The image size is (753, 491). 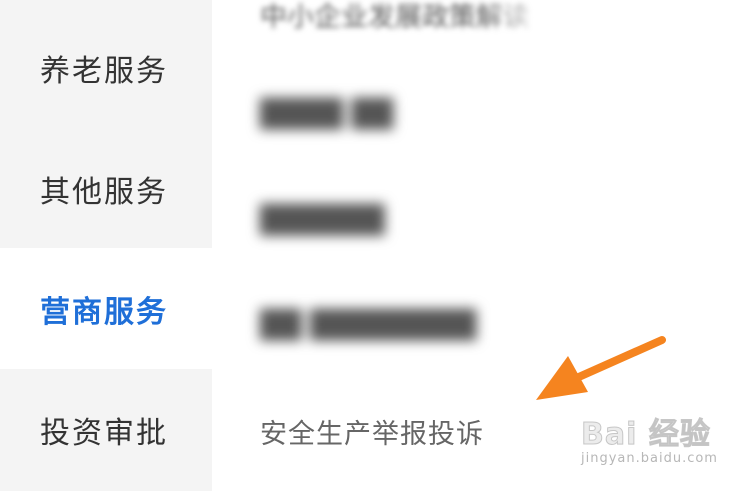 I want to click on sidebar-item-investment-approval: 投资审批, so click(x=106, y=429).